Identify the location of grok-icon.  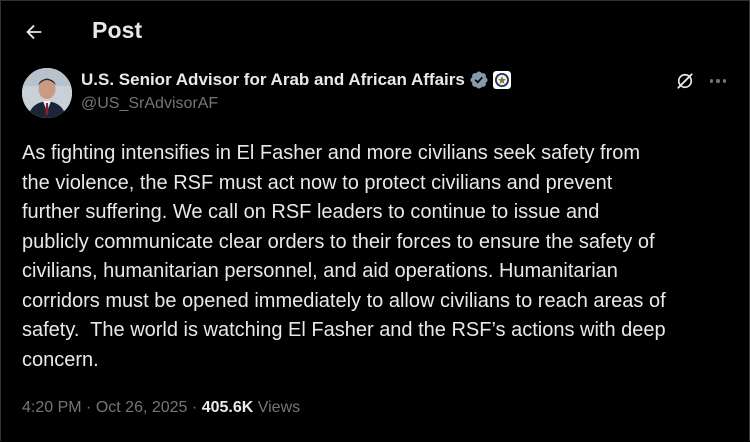
(685, 81).